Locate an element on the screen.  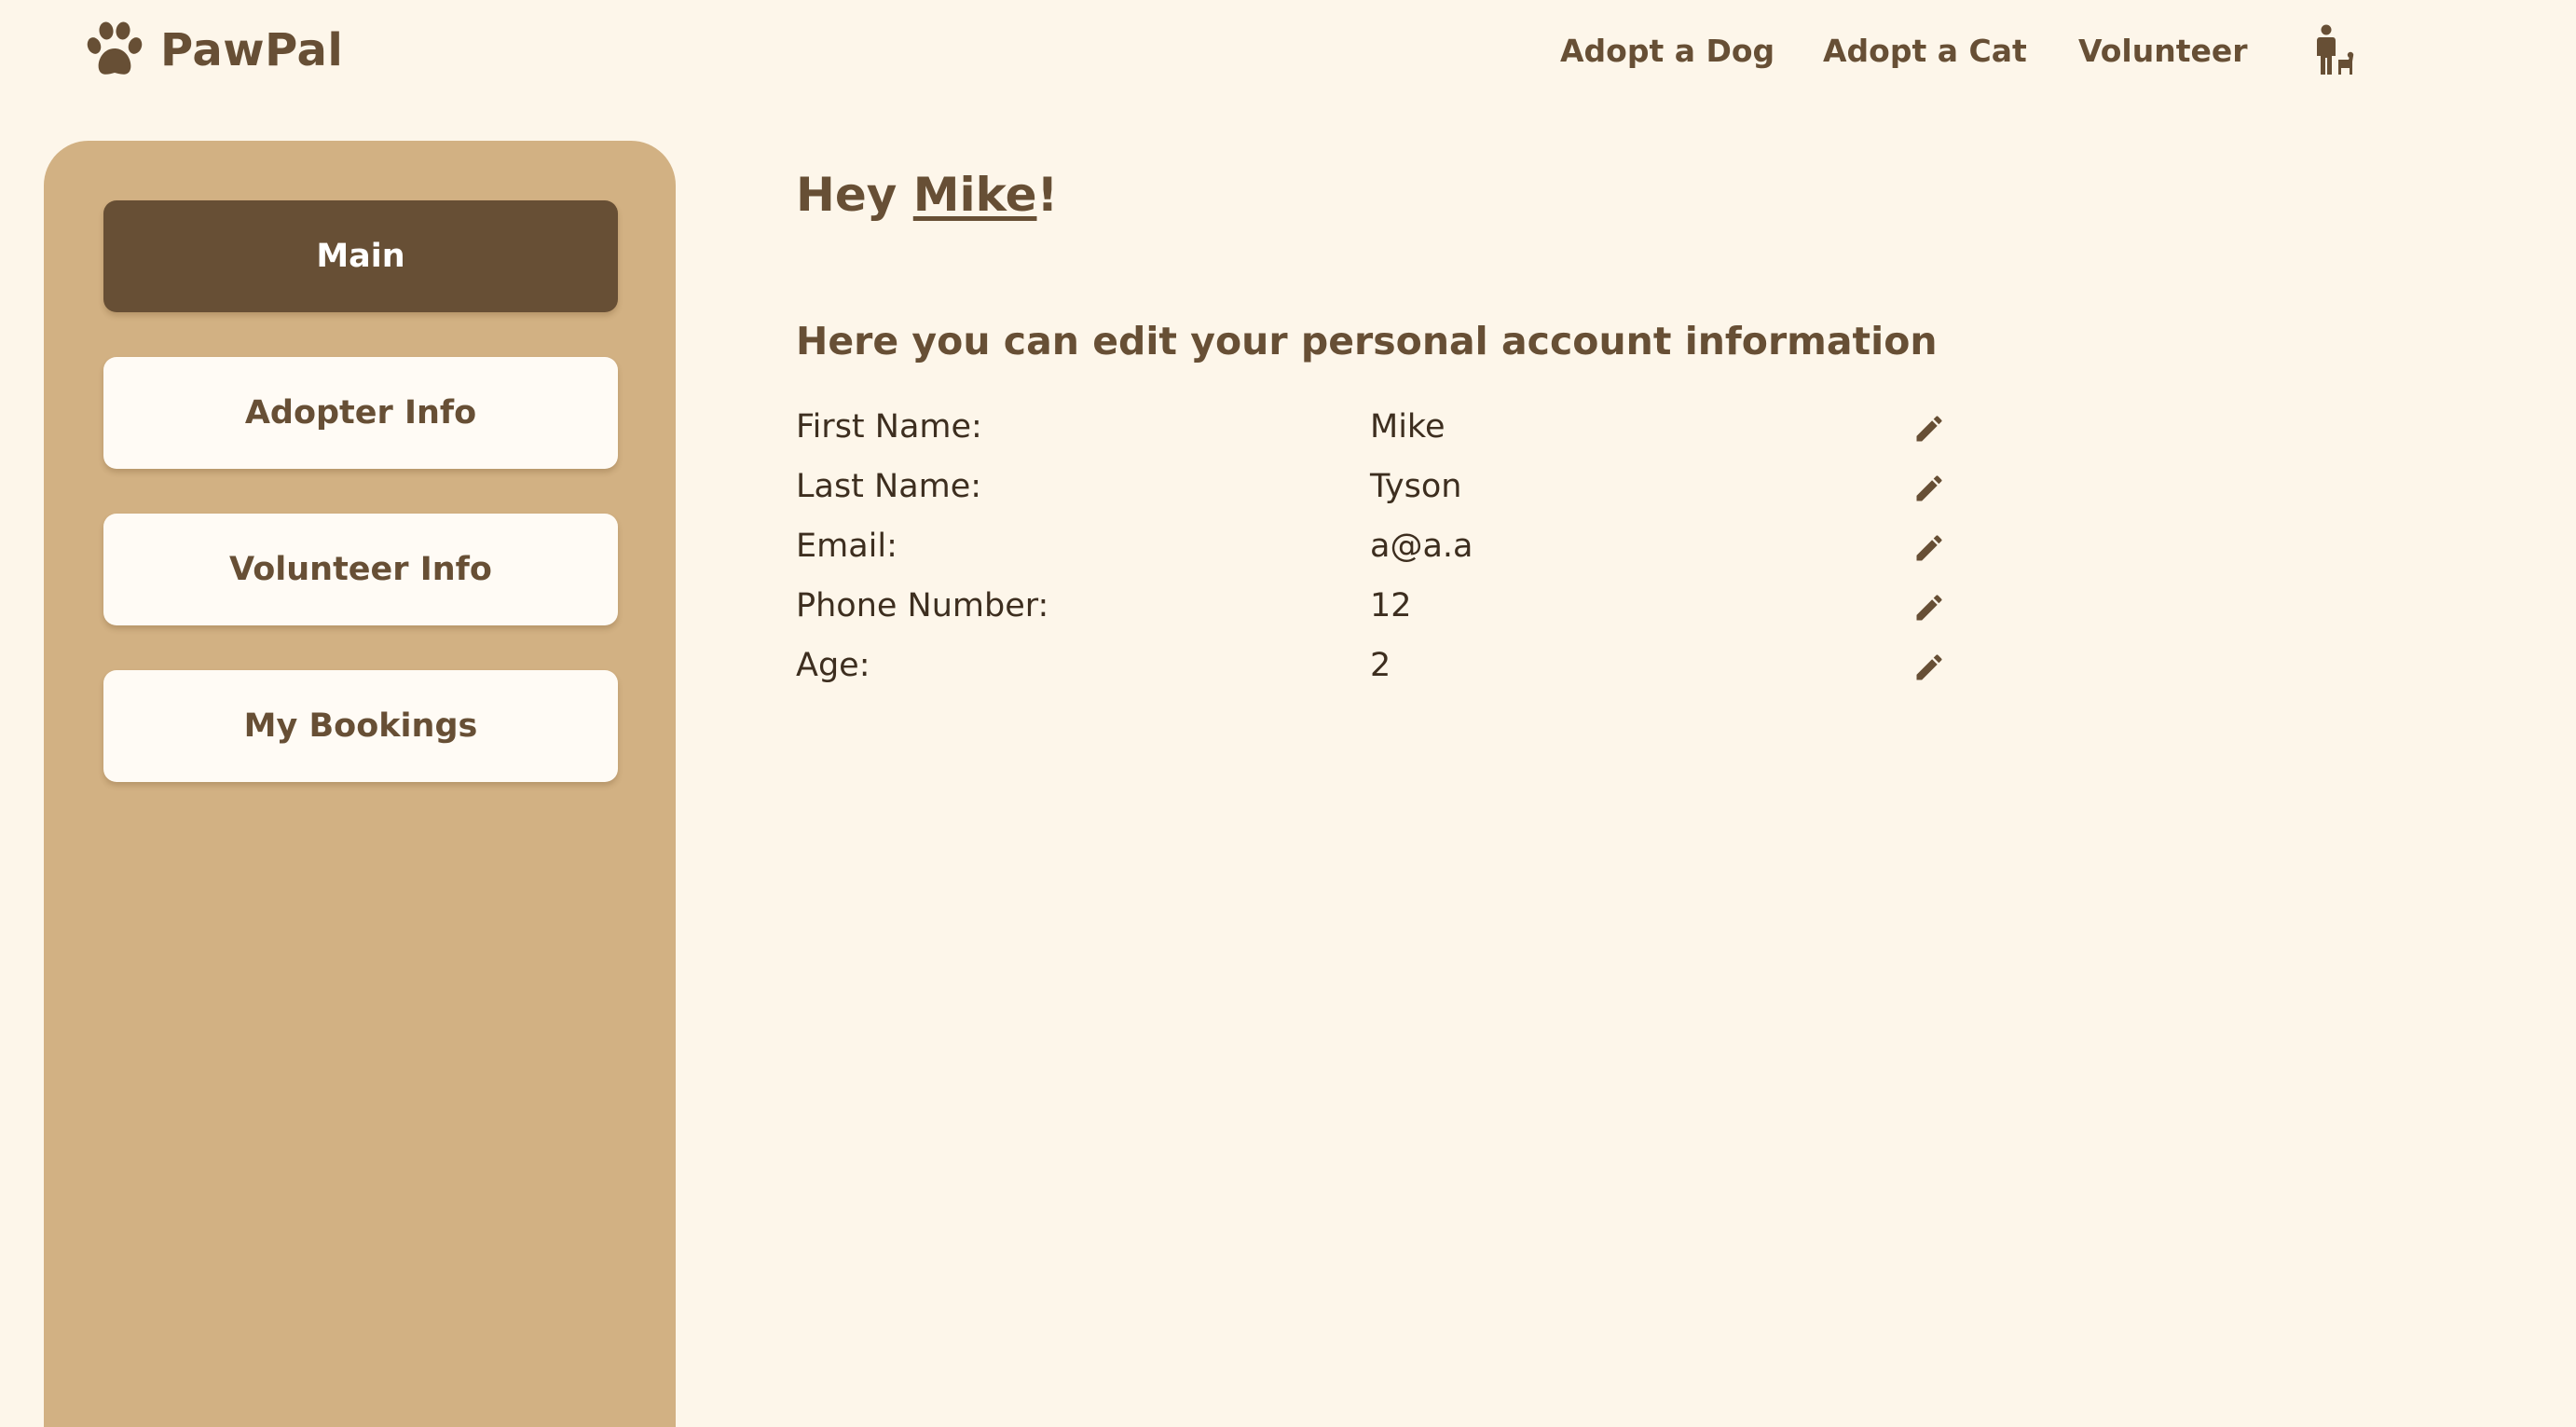
sidebar-item-volunteer-info: Volunteer Info is located at coordinates (360, 570).